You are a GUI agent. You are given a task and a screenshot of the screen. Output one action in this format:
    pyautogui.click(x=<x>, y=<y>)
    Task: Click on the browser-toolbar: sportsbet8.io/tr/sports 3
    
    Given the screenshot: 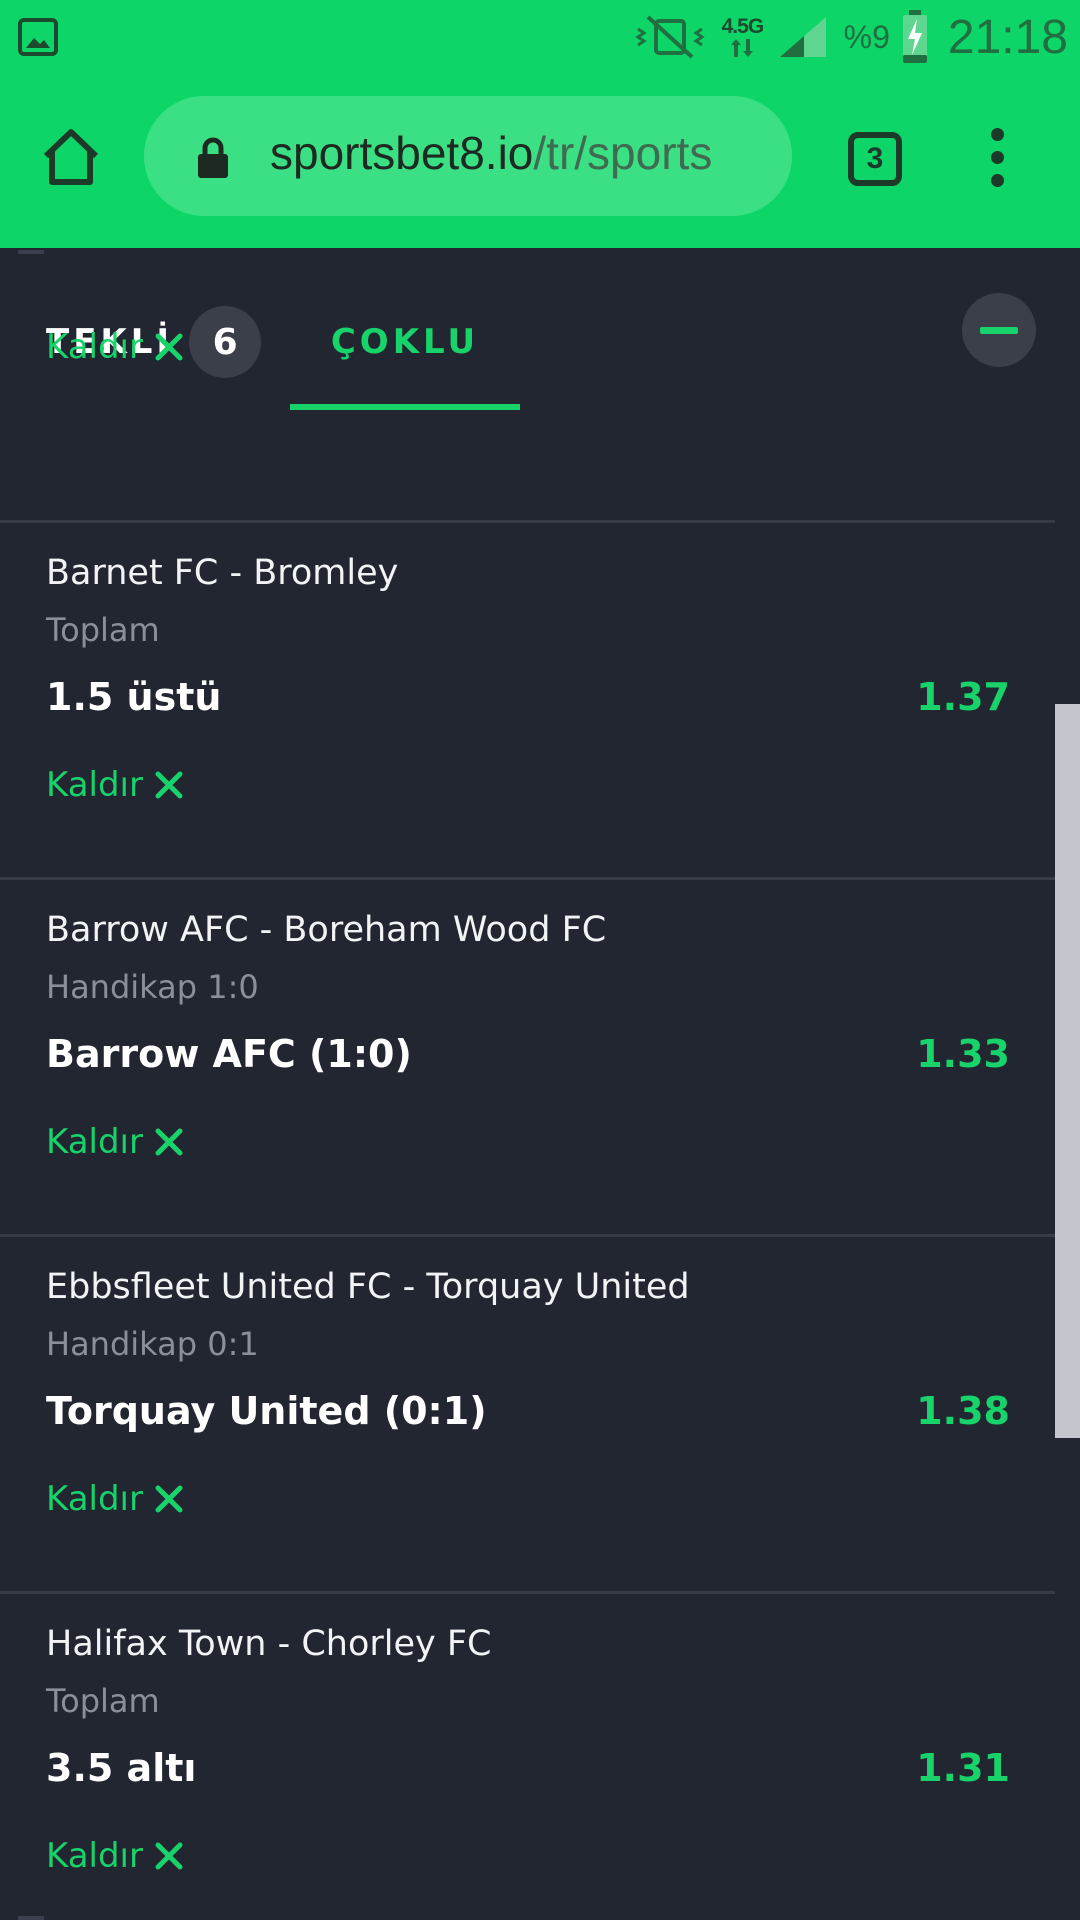 What is the action you would take?
    pyautogui.click(x=540, y=161)
    